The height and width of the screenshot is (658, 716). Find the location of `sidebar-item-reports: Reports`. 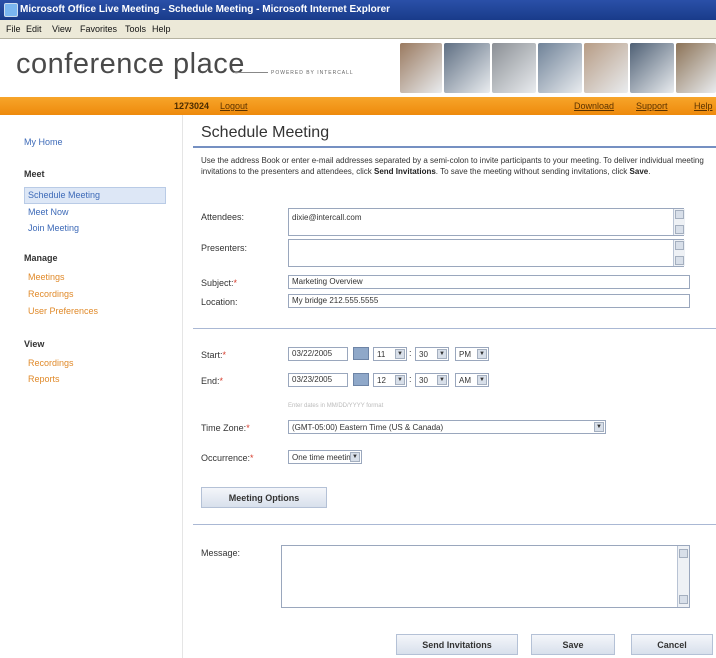

sidebar-item-reports: Reports is located at coordinates (44, 379).